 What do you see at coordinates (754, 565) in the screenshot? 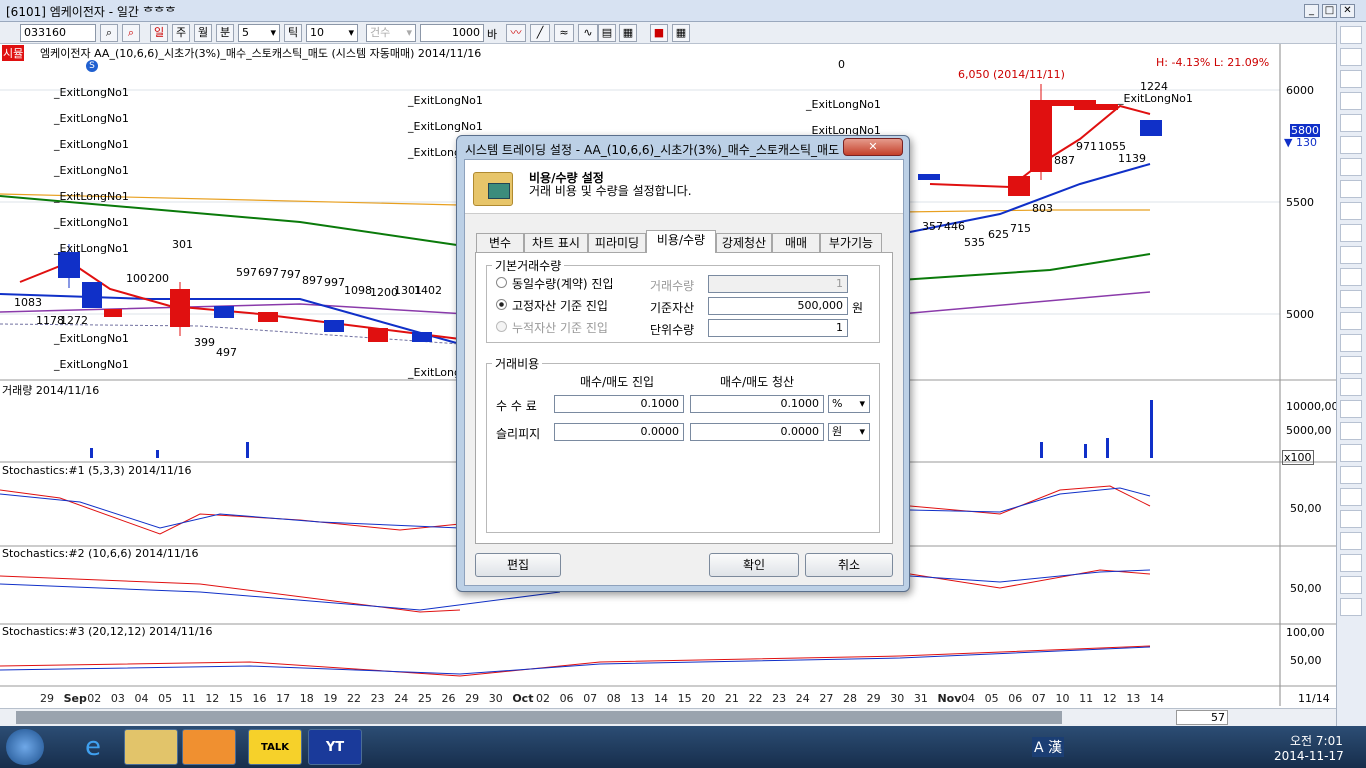
I see `ok-button: 확인` at bounding box center [754, 565].